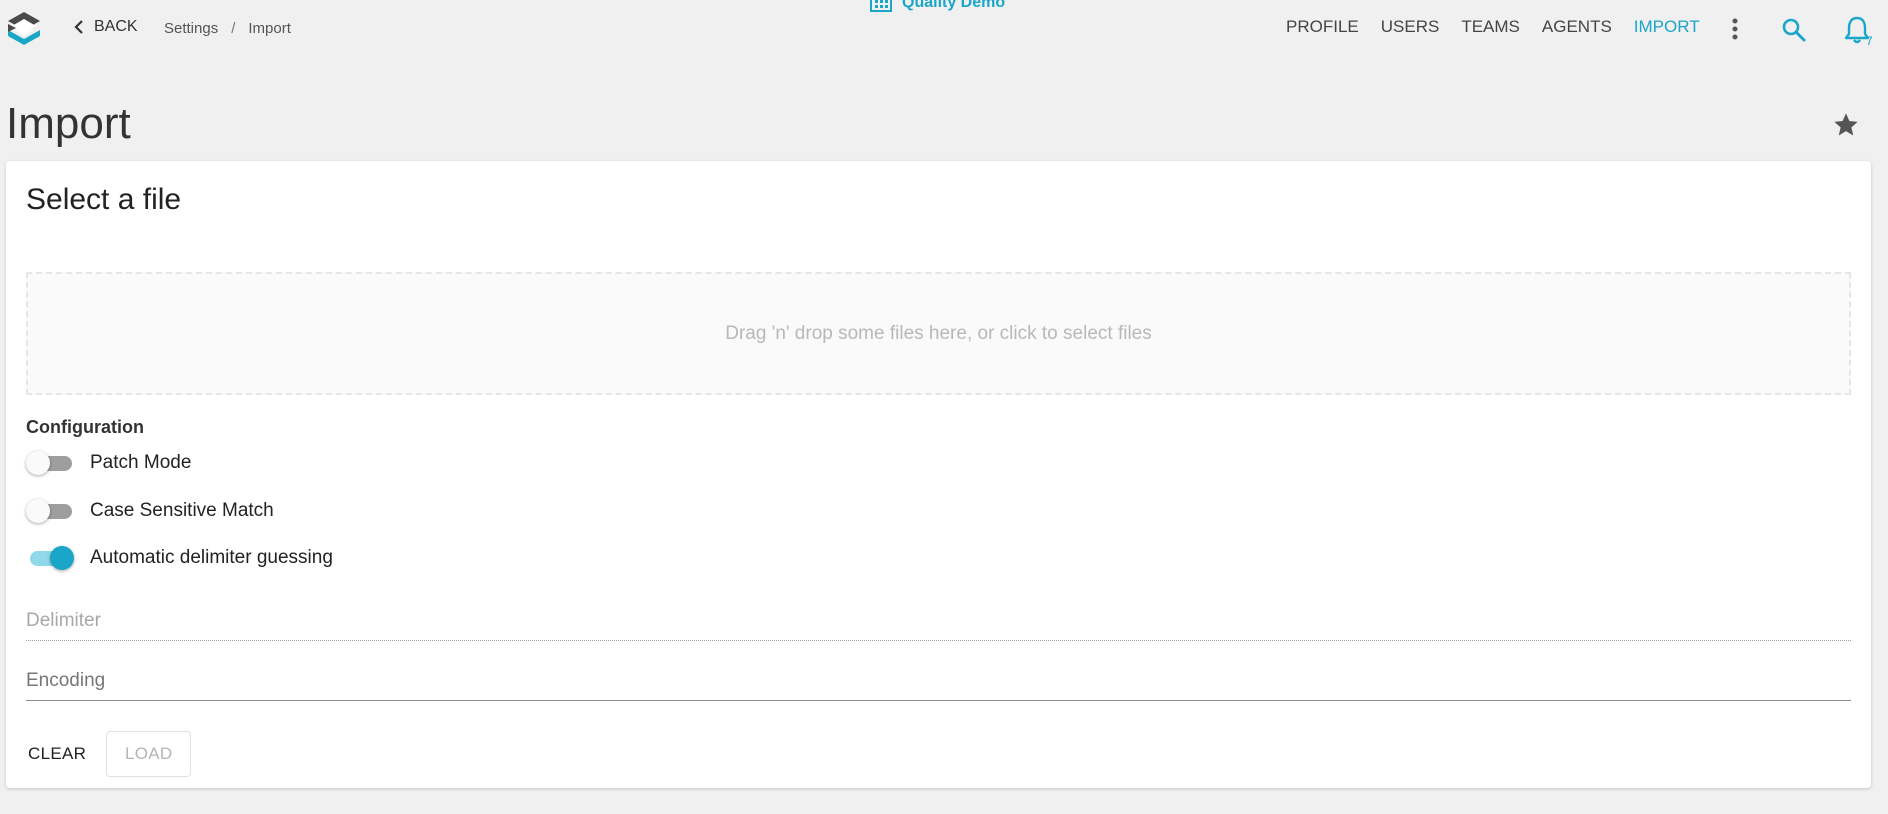 This screenshot has height=814, width=1888. Describe the element at coordinates (24, 29) in the screenshot. I see `app-logo` at that location.